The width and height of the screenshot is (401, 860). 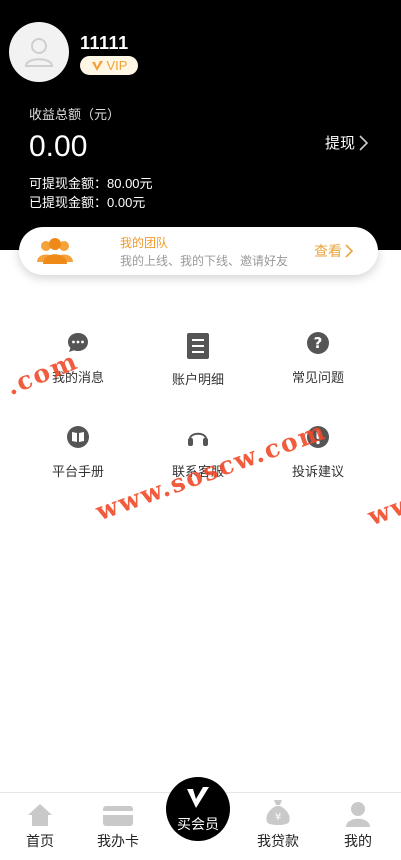 I want to click on withdraw-label: 提现, so click(x=339, y=143).